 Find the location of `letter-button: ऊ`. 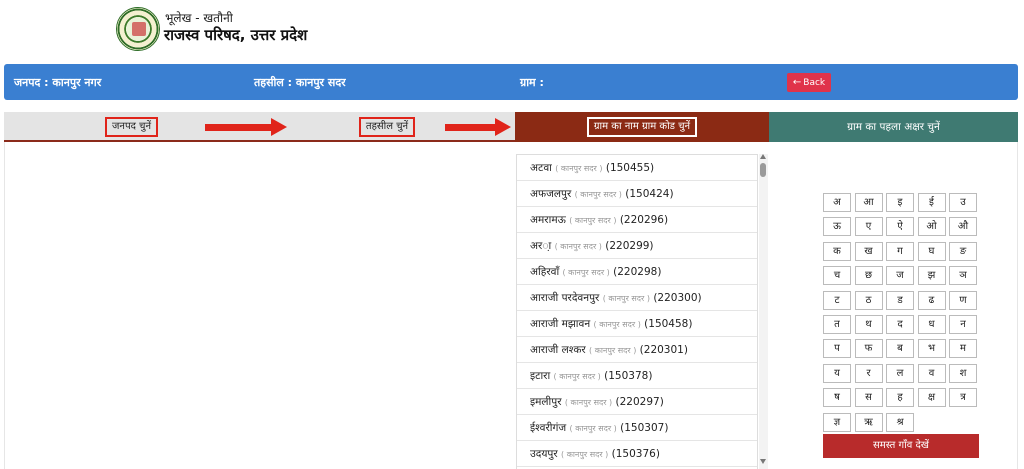

letter-button: ऊ is located at coordinates (837, 227).